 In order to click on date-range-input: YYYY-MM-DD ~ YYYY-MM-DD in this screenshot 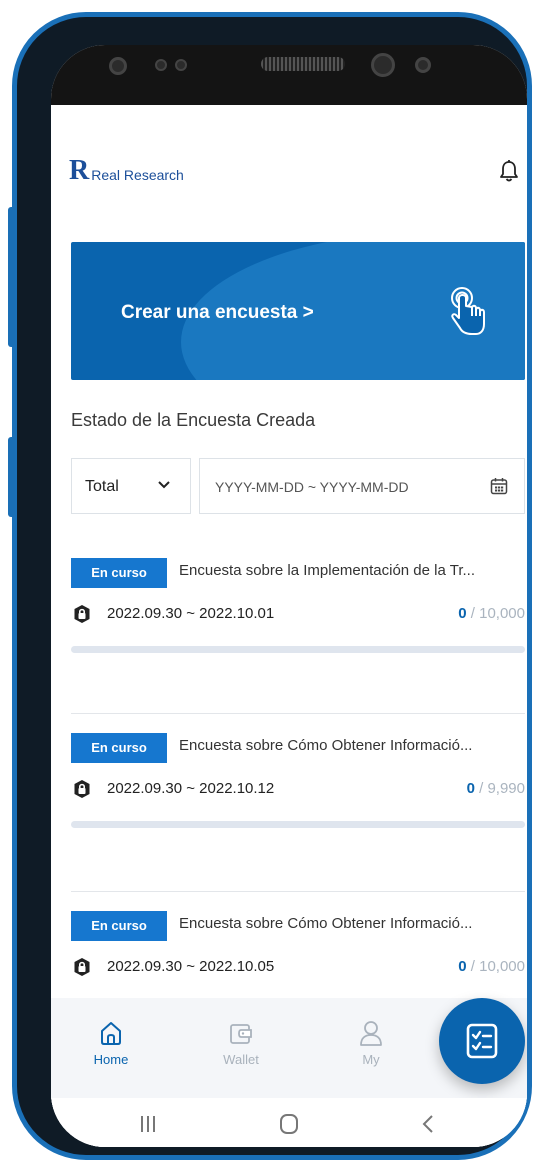, I will do `click(362, 486)`.